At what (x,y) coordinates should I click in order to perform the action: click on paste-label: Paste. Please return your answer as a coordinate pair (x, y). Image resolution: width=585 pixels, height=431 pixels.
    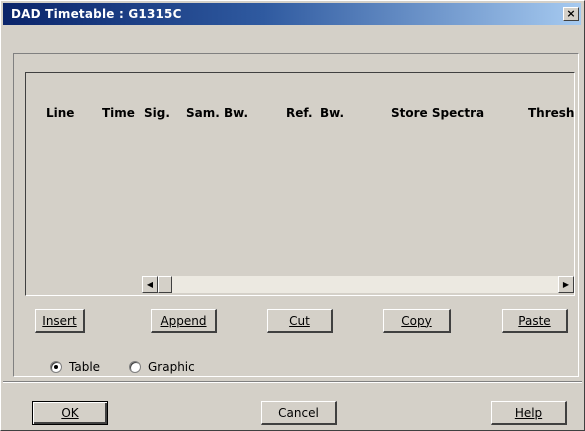
    Looking at the image, I should click on (534, 320).